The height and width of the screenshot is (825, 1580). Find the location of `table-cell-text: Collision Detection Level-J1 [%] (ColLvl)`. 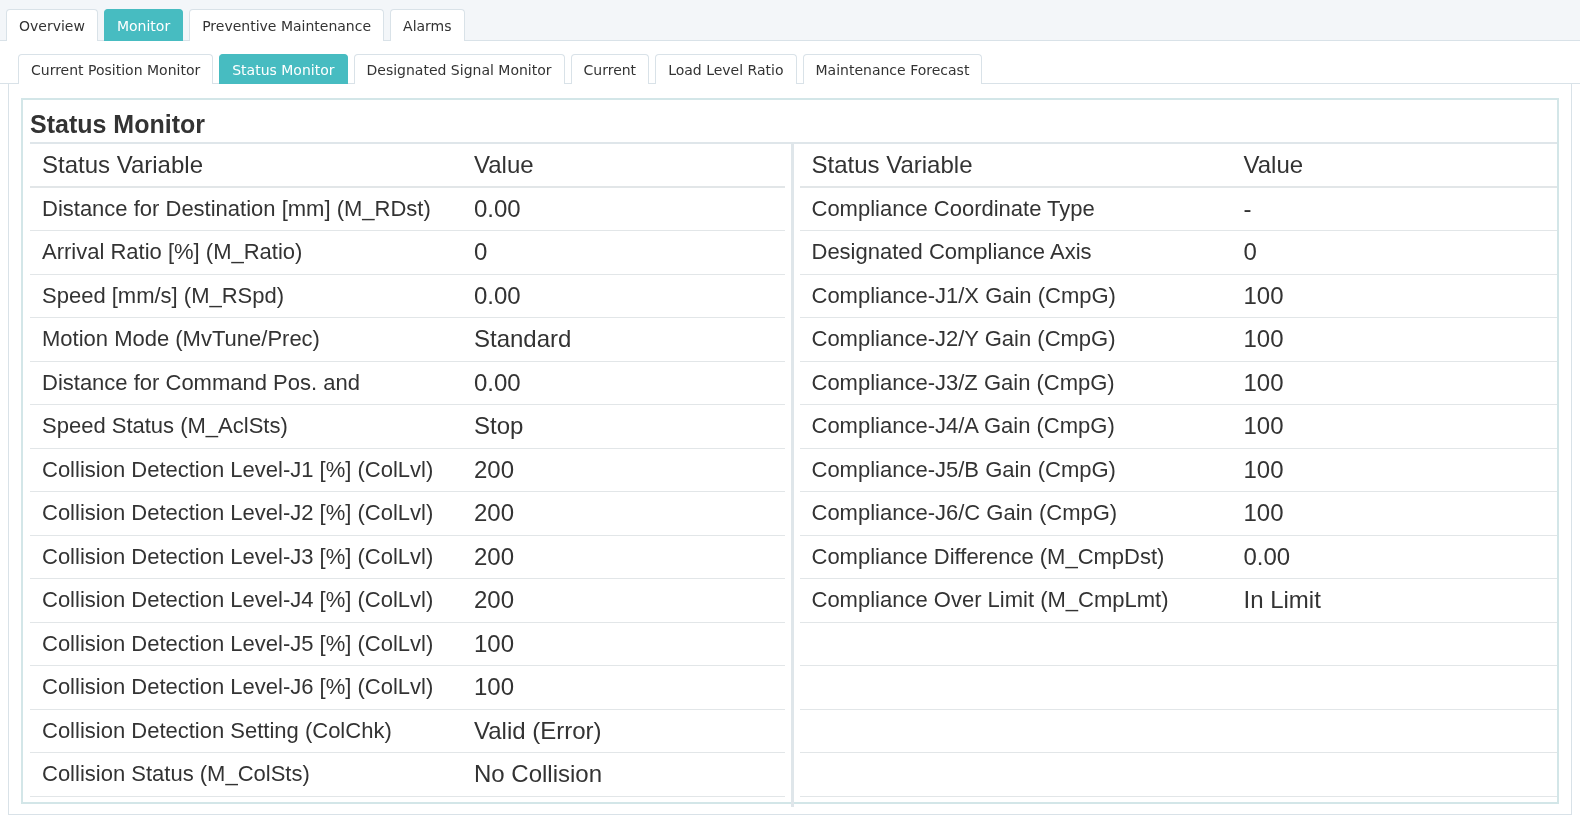

table-cell-text: Collision Detection Level-J1 [%] (ColLvl) is located at coordinates (238, 469).